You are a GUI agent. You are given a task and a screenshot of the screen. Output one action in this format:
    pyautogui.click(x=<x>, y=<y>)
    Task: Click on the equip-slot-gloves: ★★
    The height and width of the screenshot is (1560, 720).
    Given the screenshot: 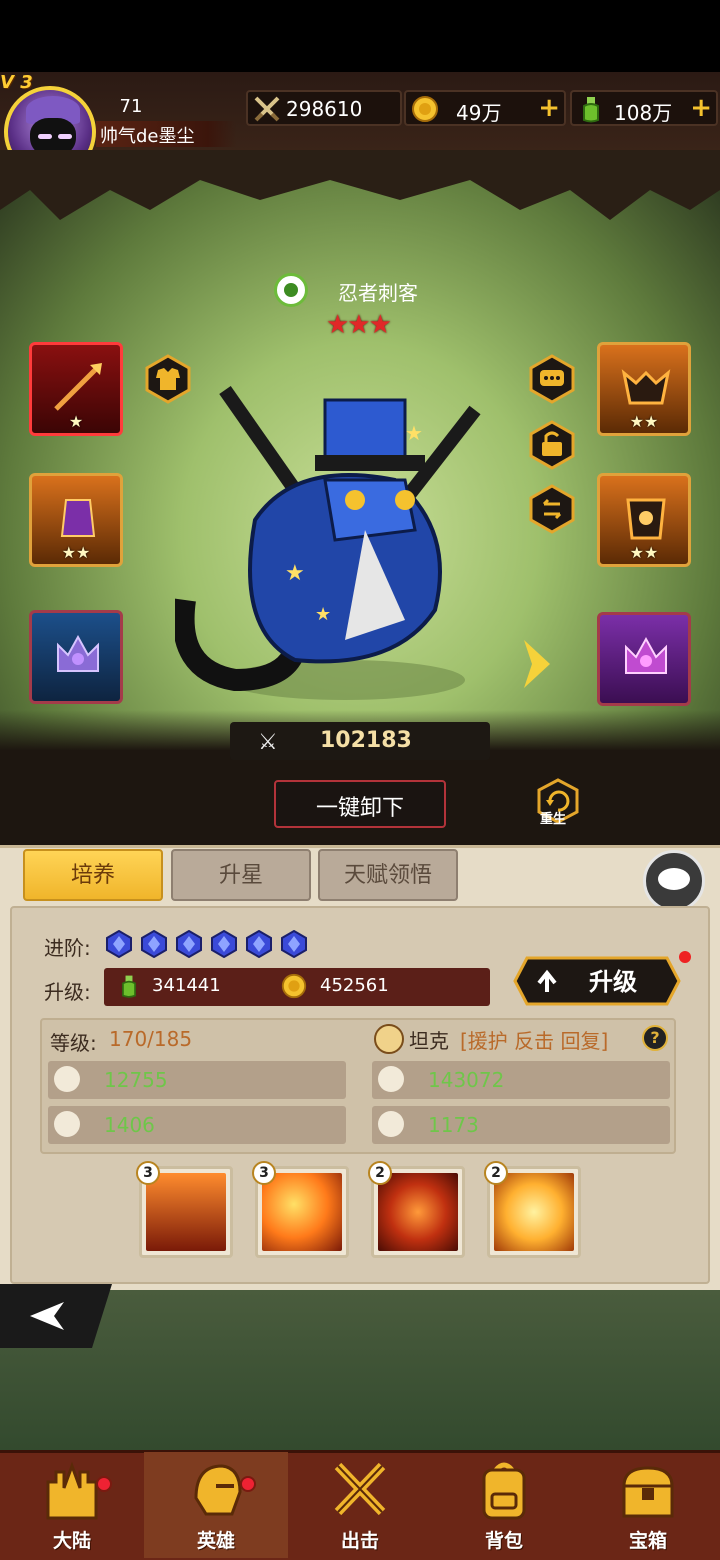 What is the action you would take?
    pyautogui.click(x=76, y=520)
    